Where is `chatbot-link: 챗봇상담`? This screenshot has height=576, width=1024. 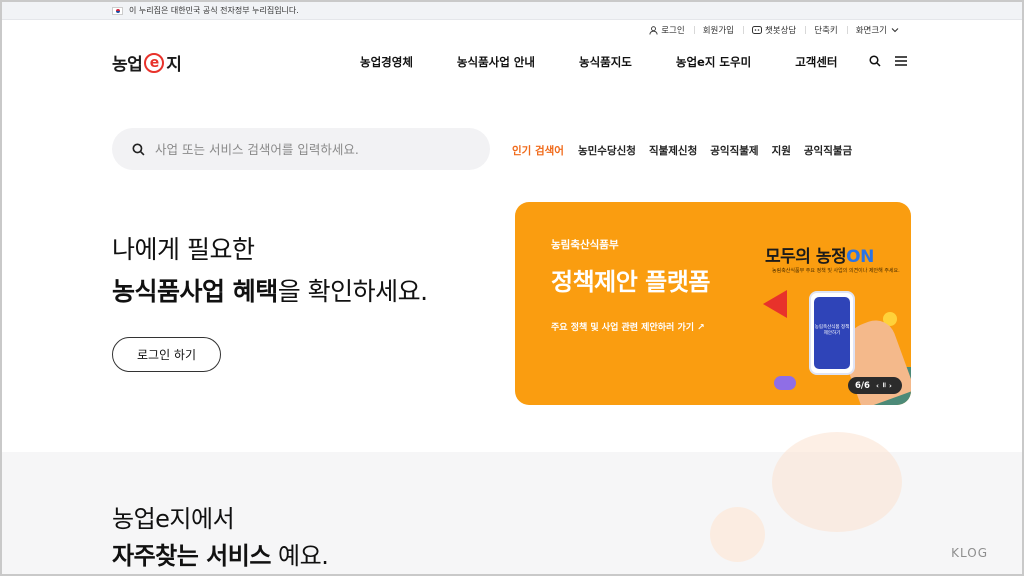
chatbot-link: 챗봇상담 is located at coordinates (773, 30).